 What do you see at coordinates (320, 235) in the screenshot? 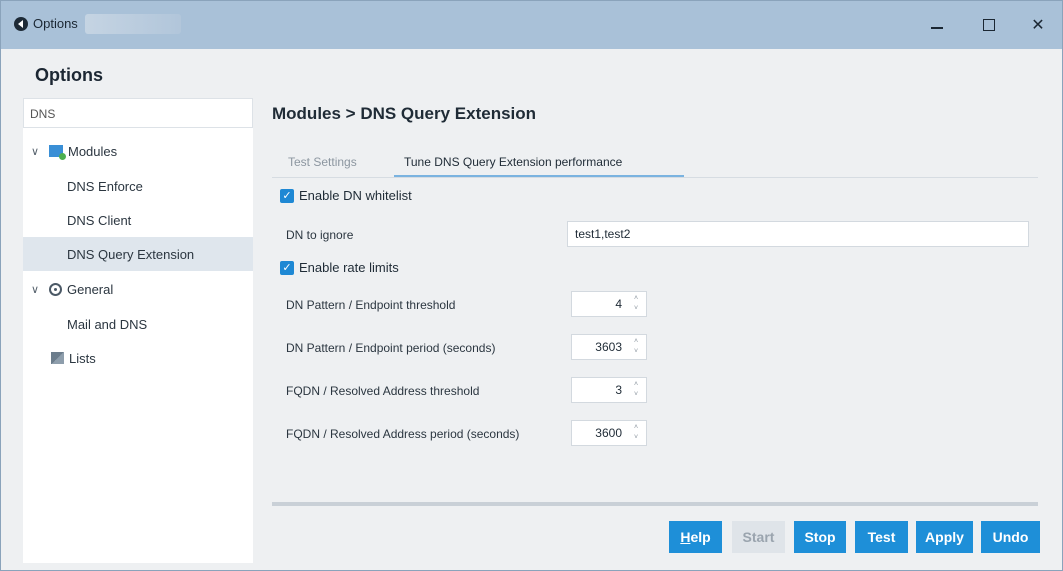
I see `dn-to-ignore-label: DN to ignore` at bounding box center [320, 235].